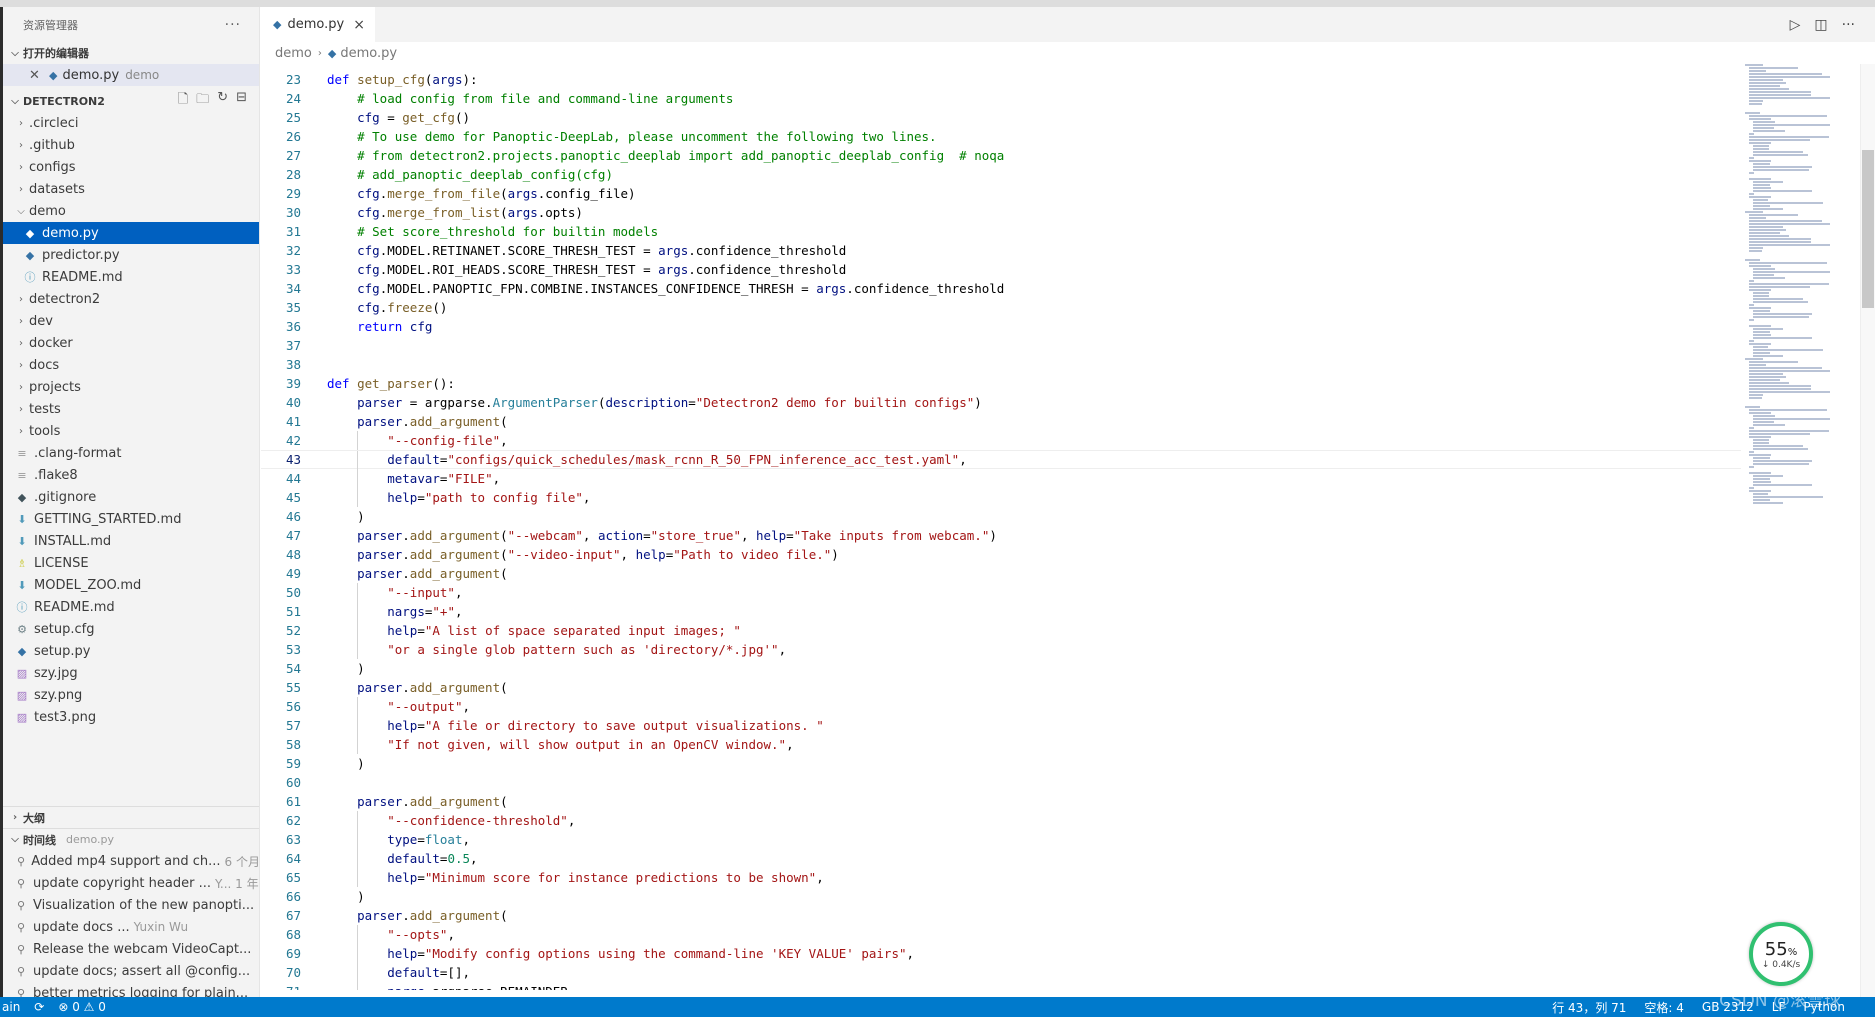 The image size is (1875, 1017). What do you see at coordinates (1001, 763) in the screenshot?
I see `code-line: 59 )` at bounding box center [1001, 763].